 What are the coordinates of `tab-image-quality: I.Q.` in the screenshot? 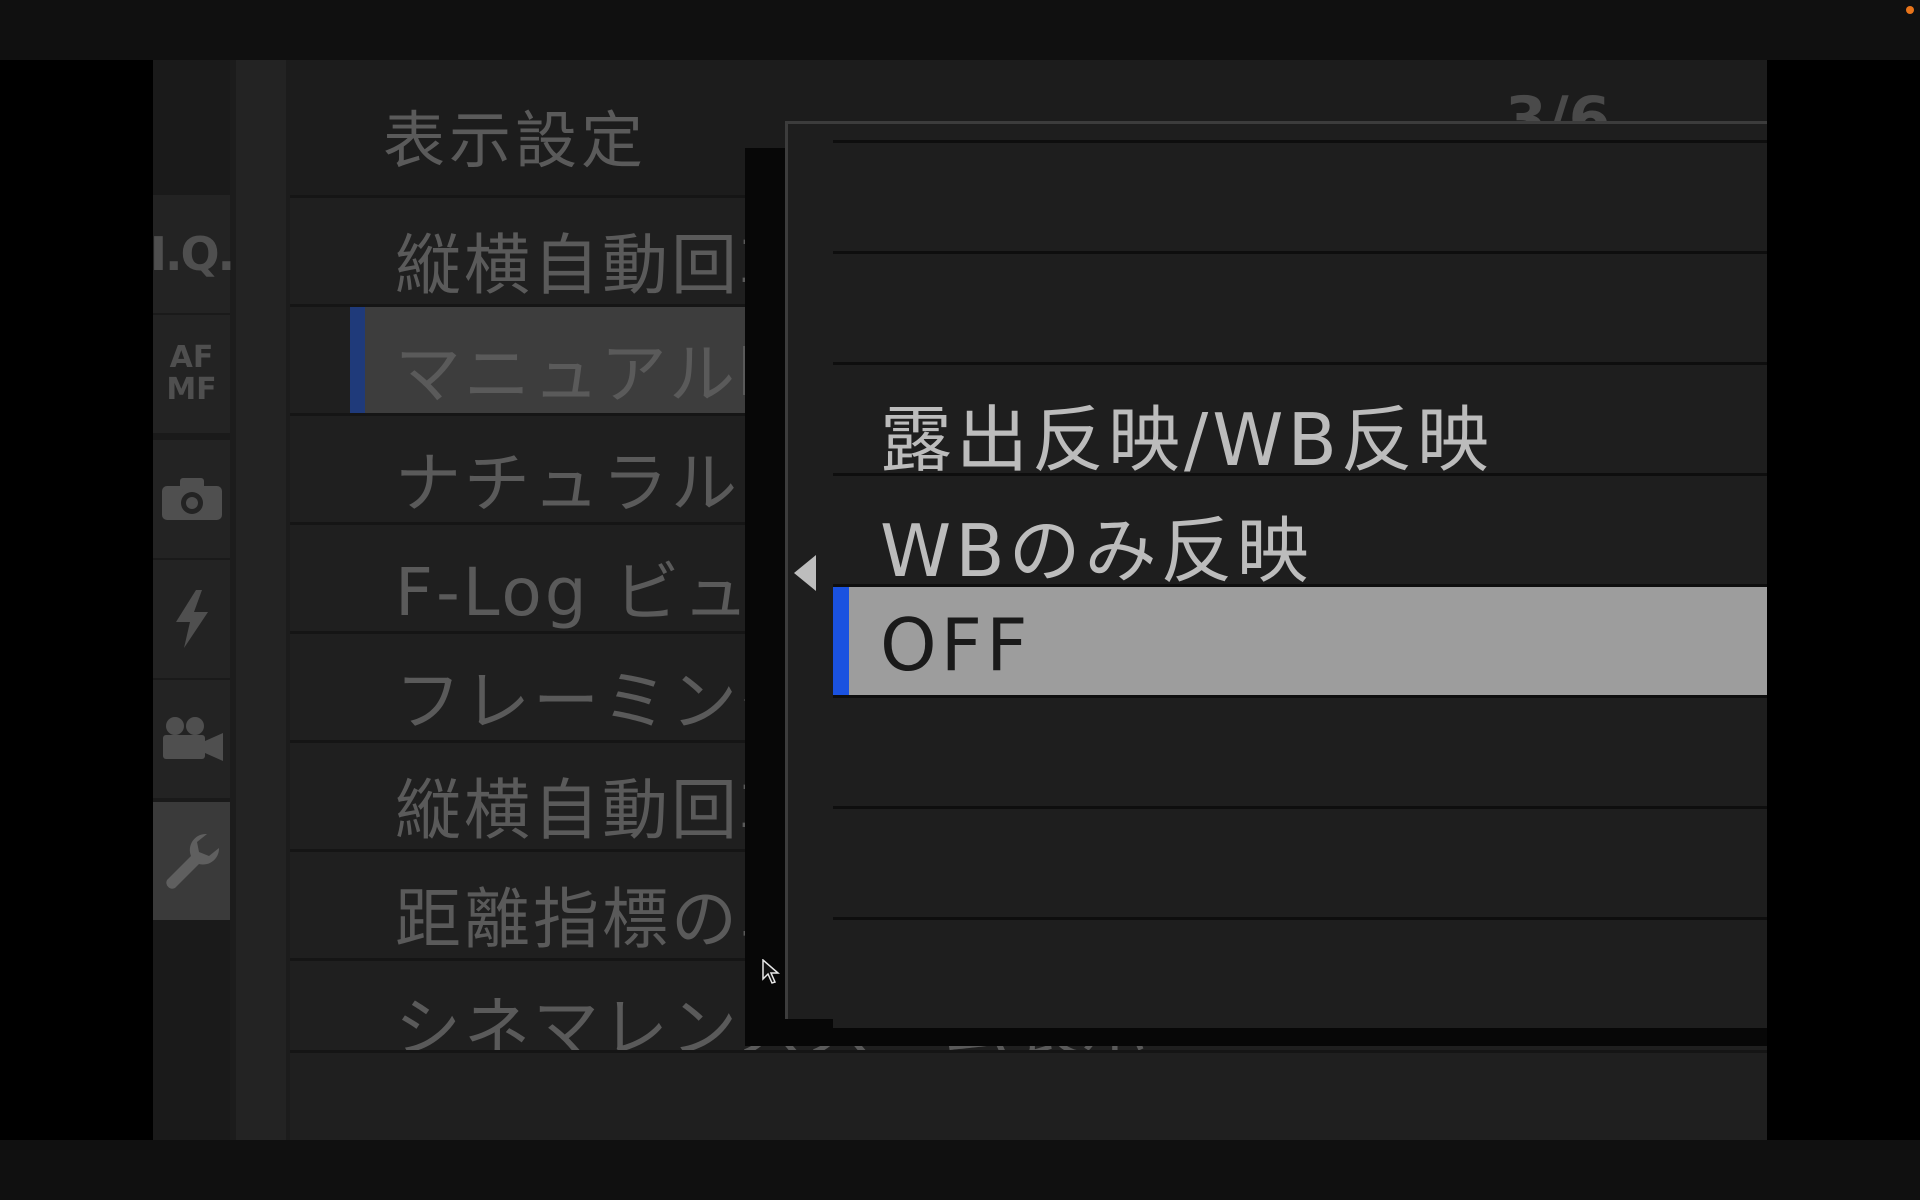 It's located at (194, 254).